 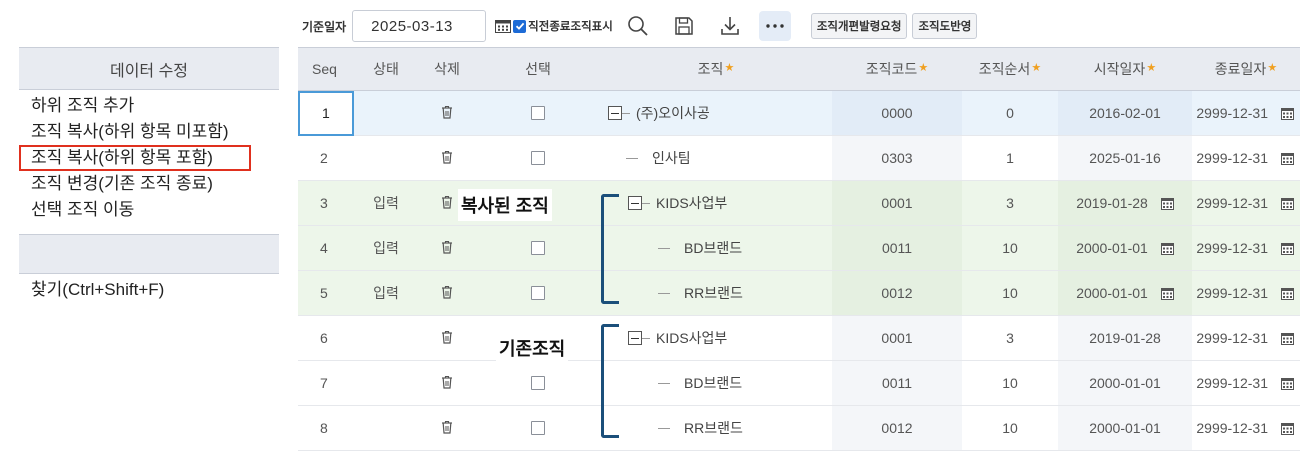 I want to click on table-row: 4 입력 BD브랜드 0011 10 2000-01-01 2999-12-31, so click(x=799, y=248).